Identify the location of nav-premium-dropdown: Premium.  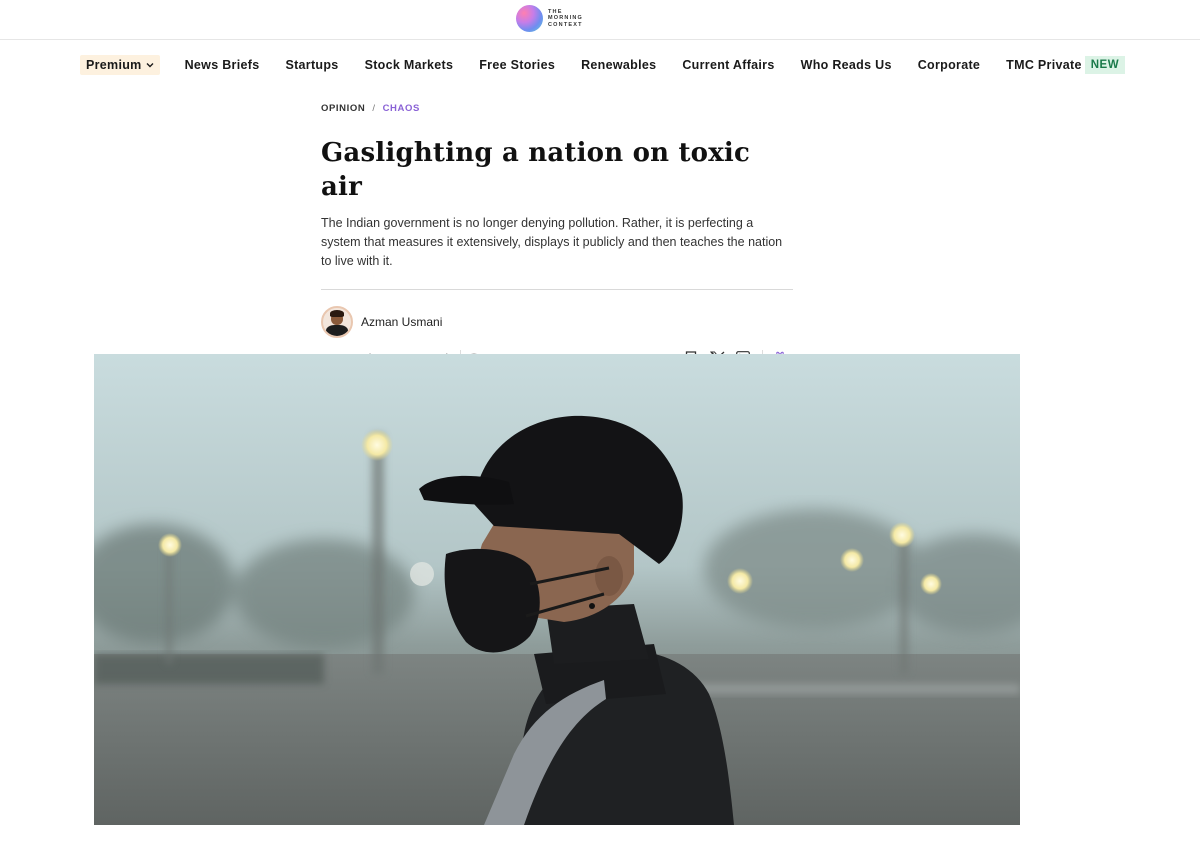
(120, 65).